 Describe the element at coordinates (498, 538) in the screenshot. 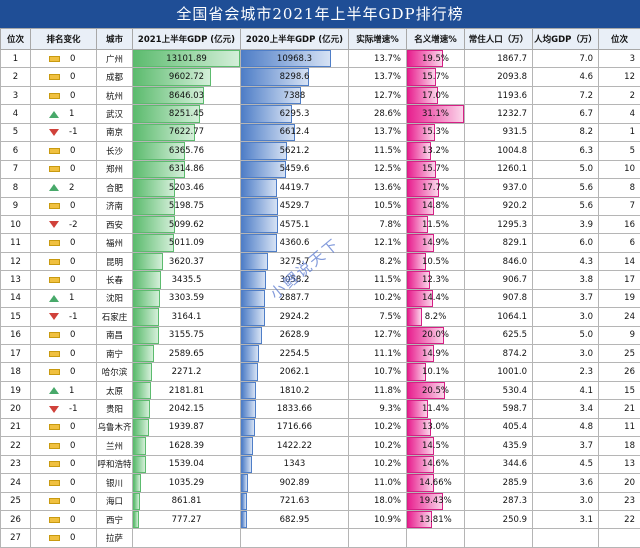

I see `population-cell` at that location.